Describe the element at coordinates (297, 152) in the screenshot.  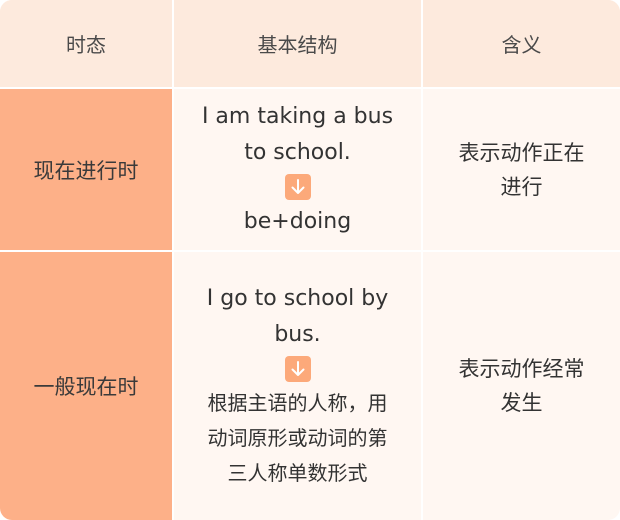
I see `example-sentence-line: to school.` at that location.